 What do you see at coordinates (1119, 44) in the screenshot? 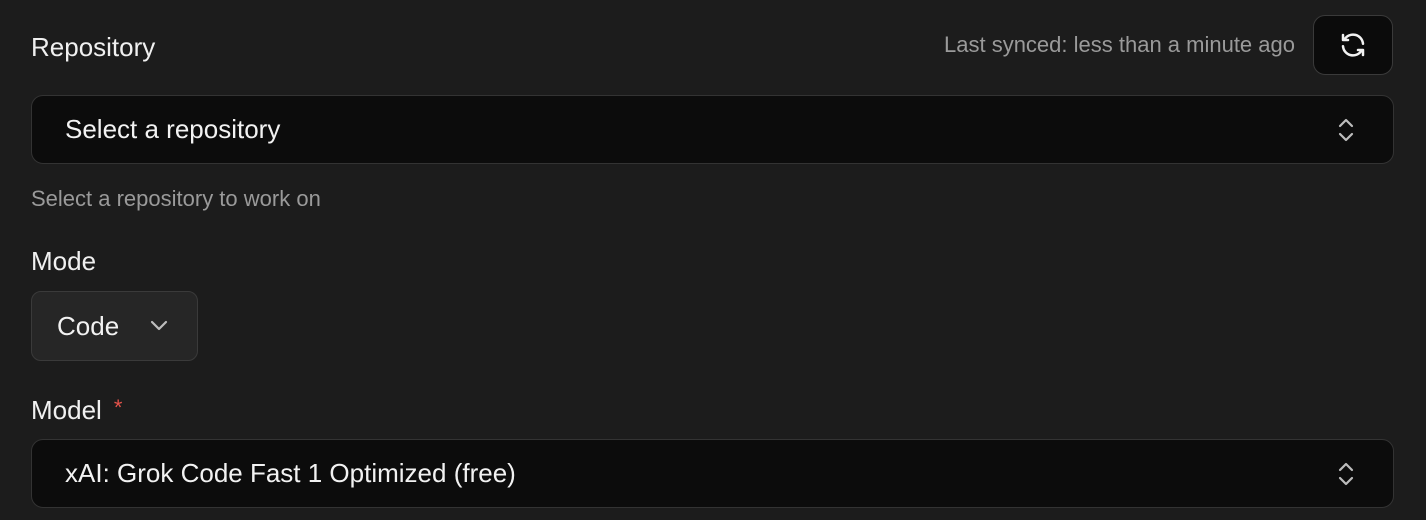
I see `last-synced-text: Last synced: less than a minute ago` at bounding box center [1119, 44].